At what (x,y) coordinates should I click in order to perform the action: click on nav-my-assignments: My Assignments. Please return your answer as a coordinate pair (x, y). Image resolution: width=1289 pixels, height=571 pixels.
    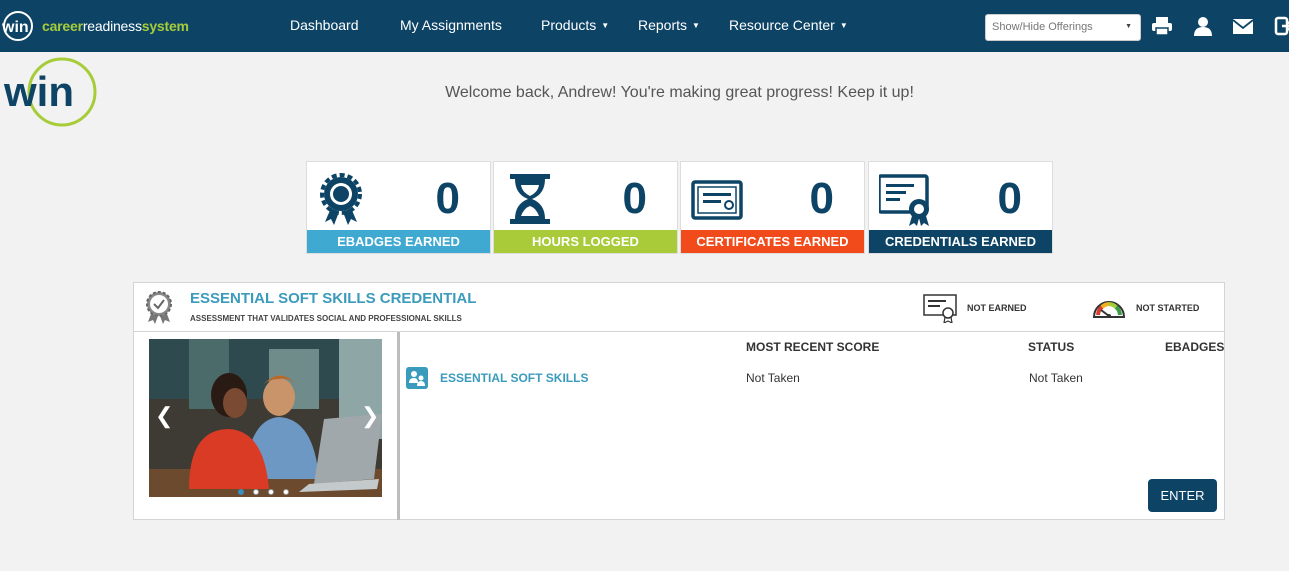
    Looking at the image, I should click on (451, 25).